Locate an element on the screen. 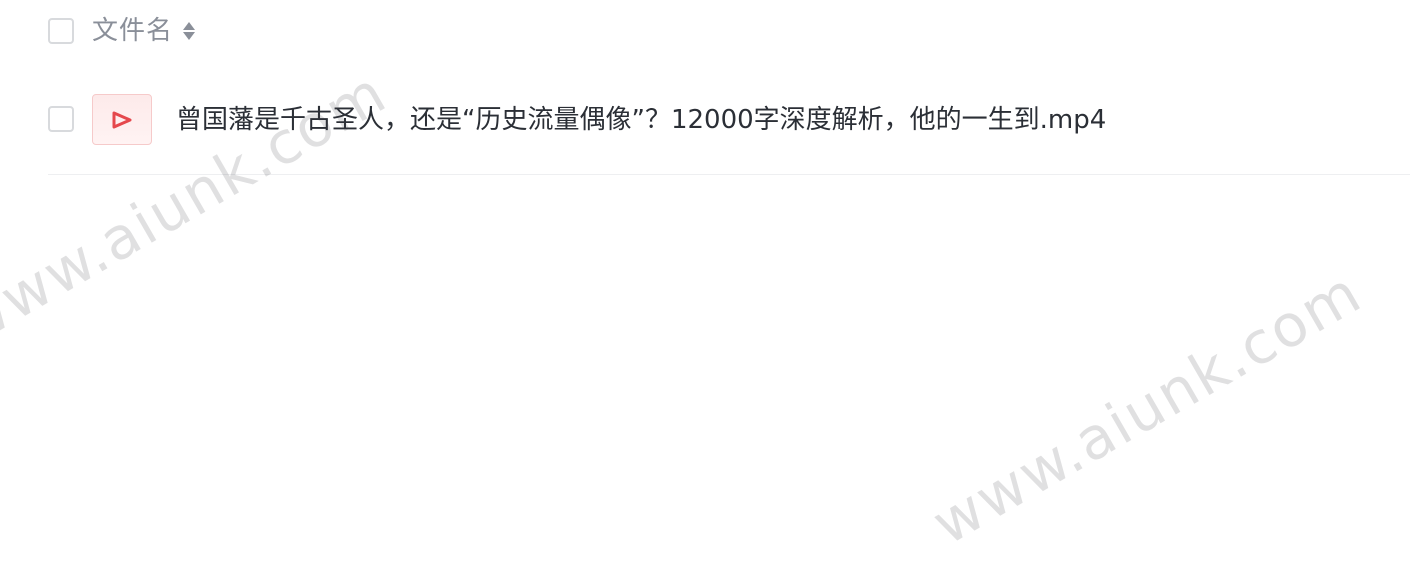 The width and height of the screenshot is (1410, 588). row-checkbox is located at coordinates (61, 119).